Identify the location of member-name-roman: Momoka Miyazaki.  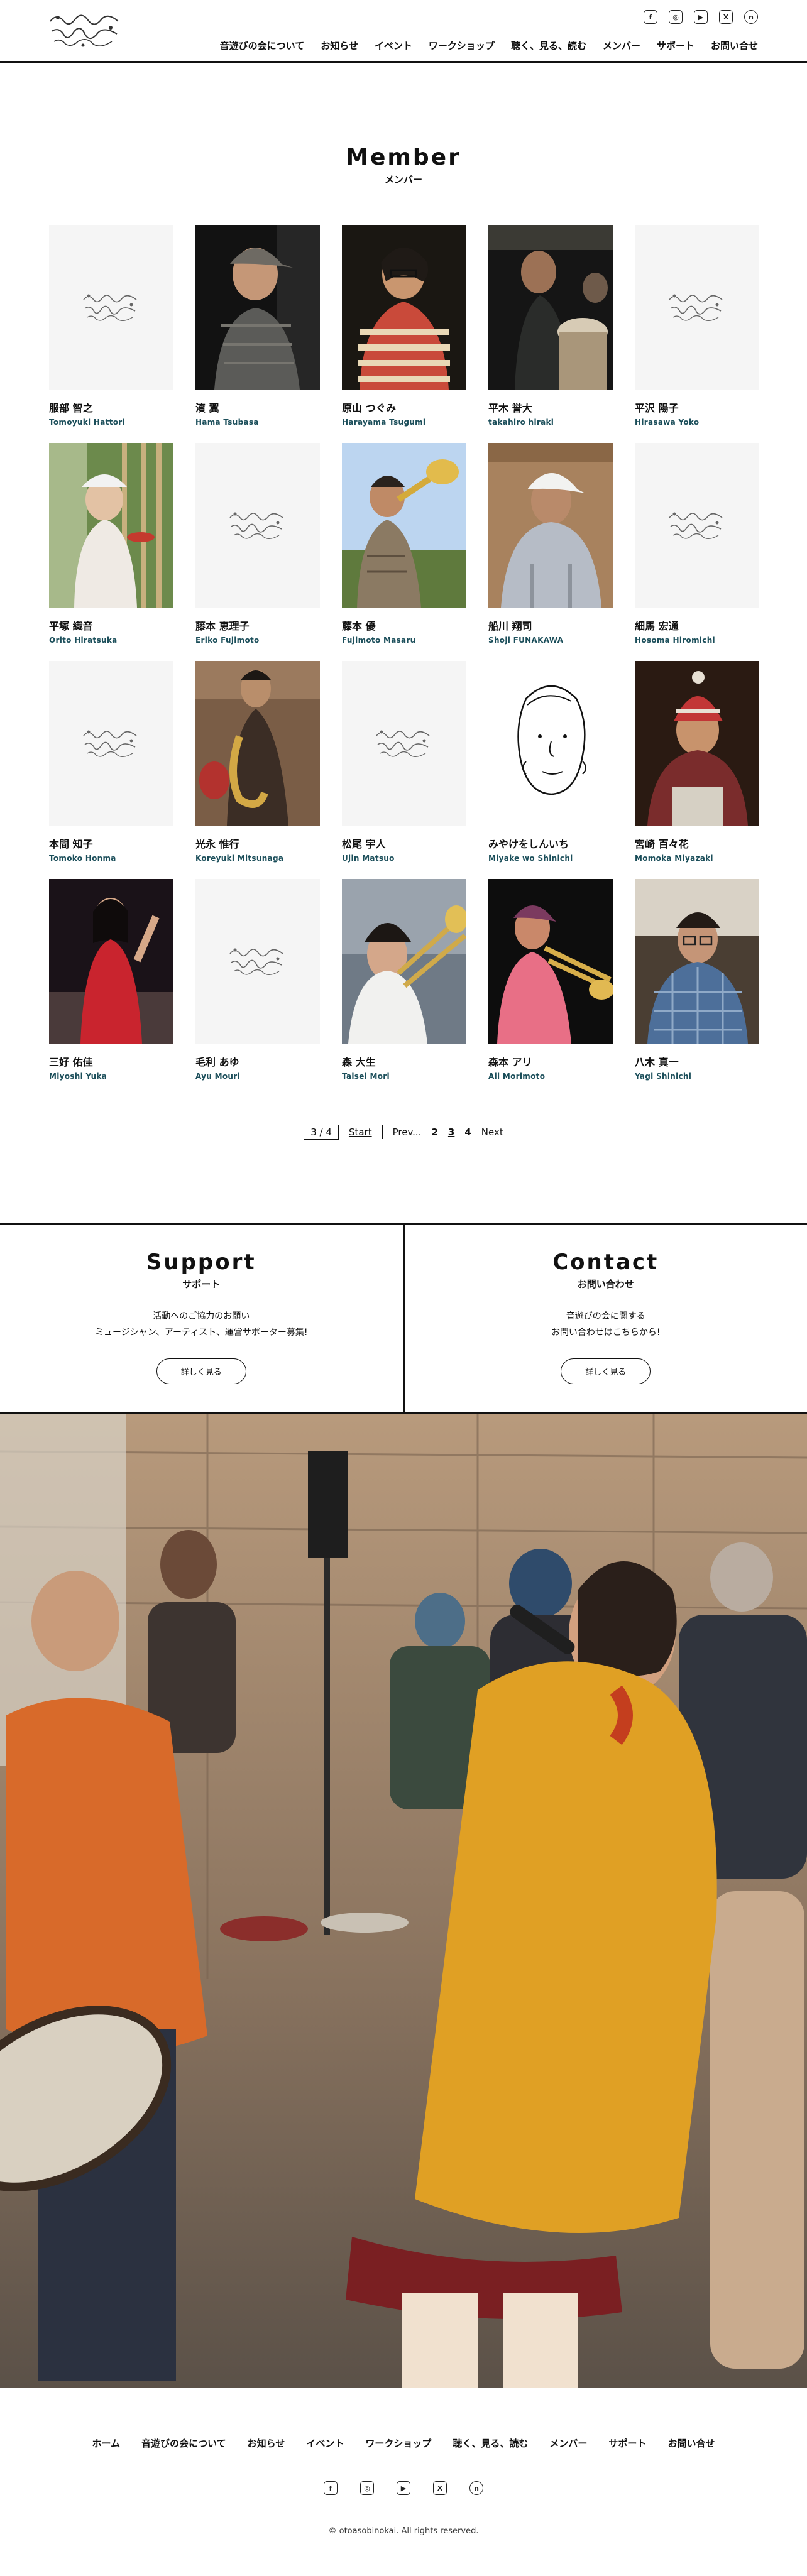
(674, 859).